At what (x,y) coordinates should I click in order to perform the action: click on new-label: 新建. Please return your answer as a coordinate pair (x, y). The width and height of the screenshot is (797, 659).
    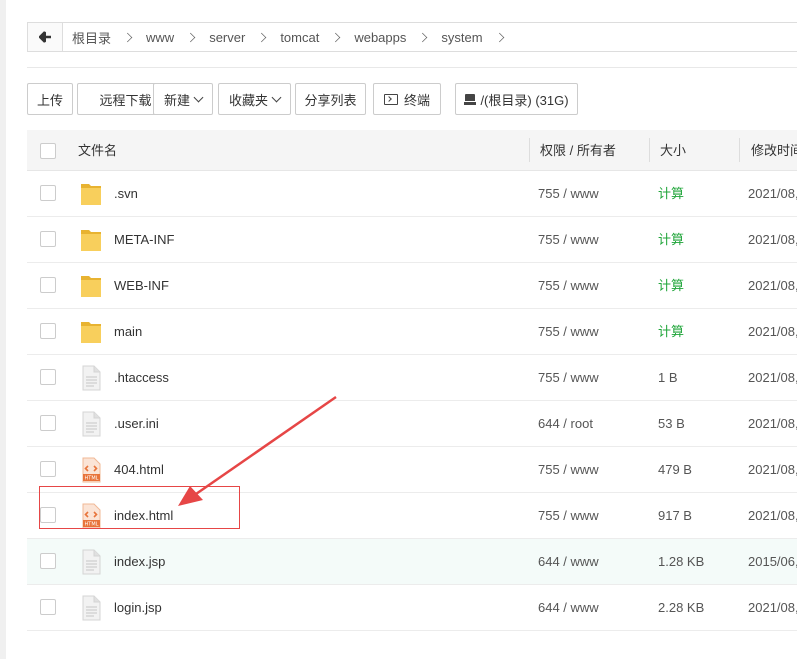
    Looking at the image, I should click on (176, 100).